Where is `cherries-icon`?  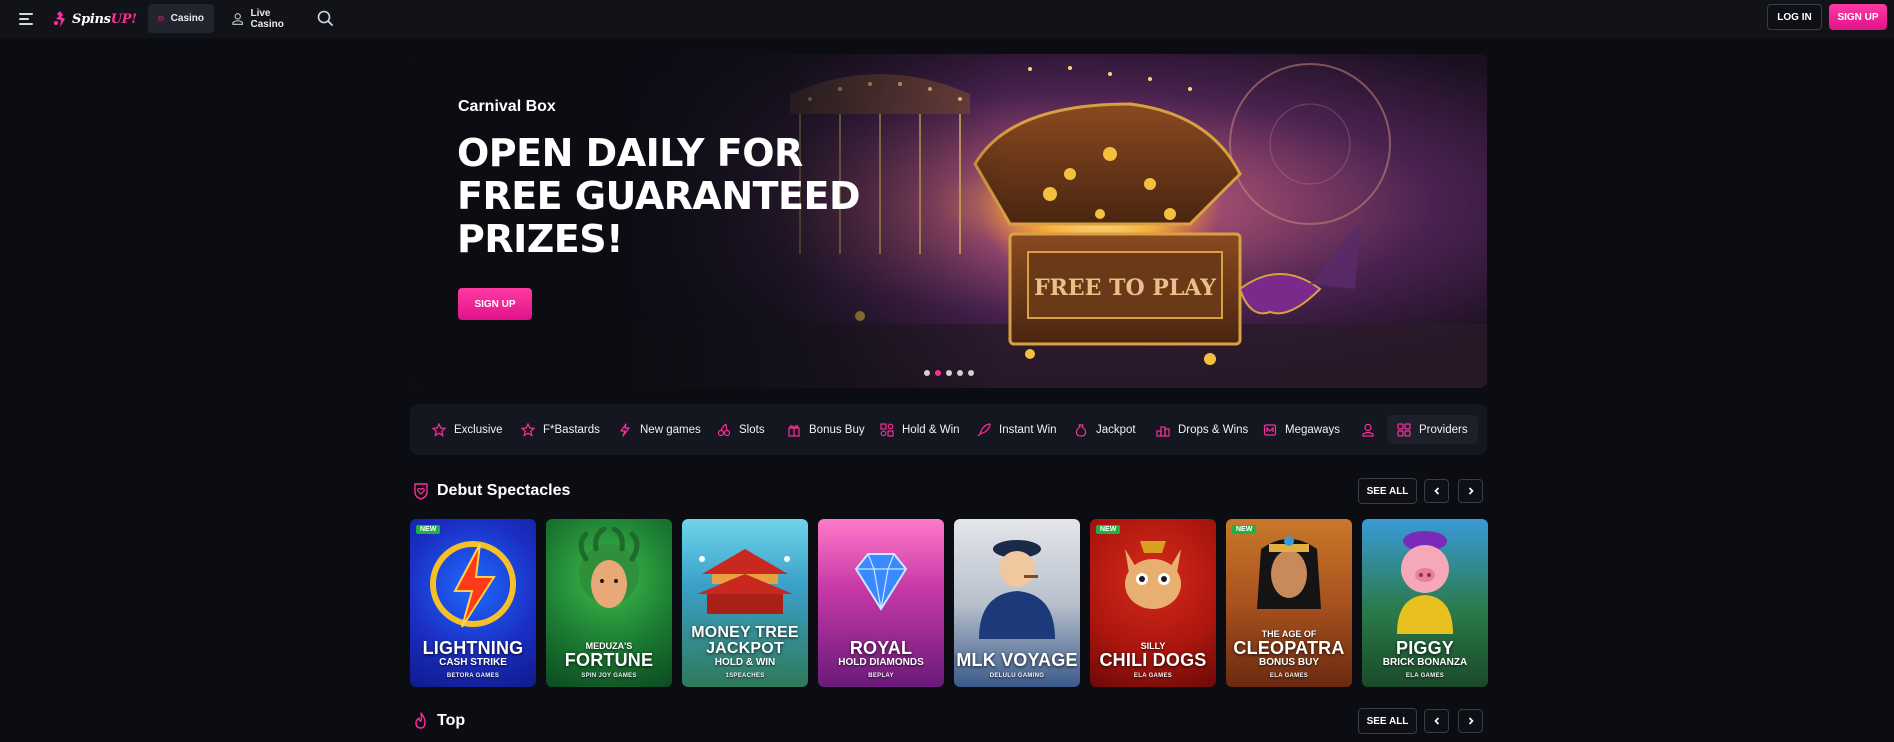 cherries-icon is located at coordinates (724, 429).